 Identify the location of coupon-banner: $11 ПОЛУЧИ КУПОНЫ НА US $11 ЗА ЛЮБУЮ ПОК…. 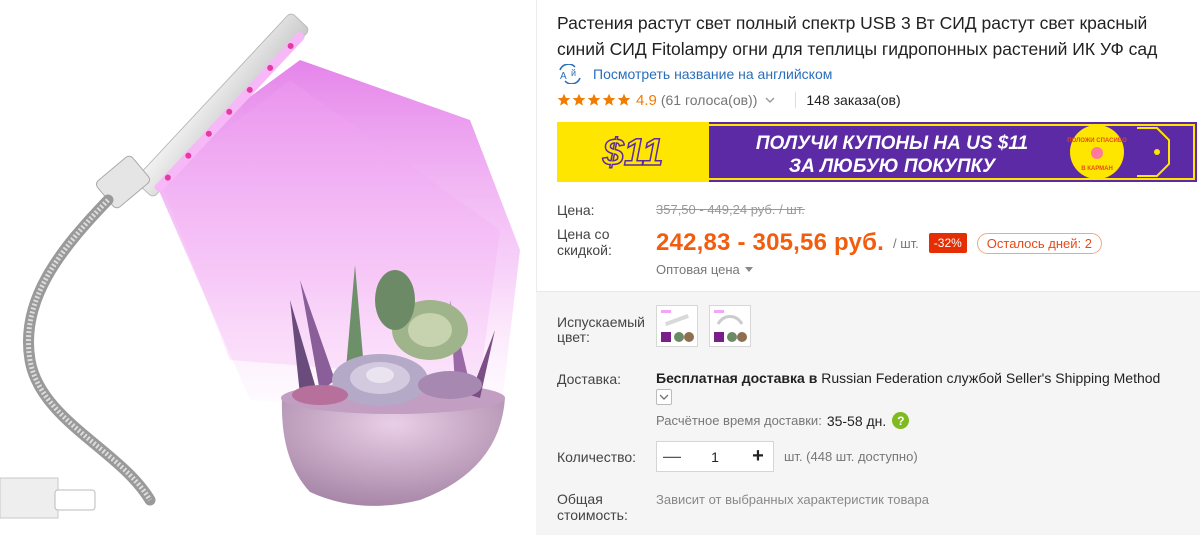
(877, 152).